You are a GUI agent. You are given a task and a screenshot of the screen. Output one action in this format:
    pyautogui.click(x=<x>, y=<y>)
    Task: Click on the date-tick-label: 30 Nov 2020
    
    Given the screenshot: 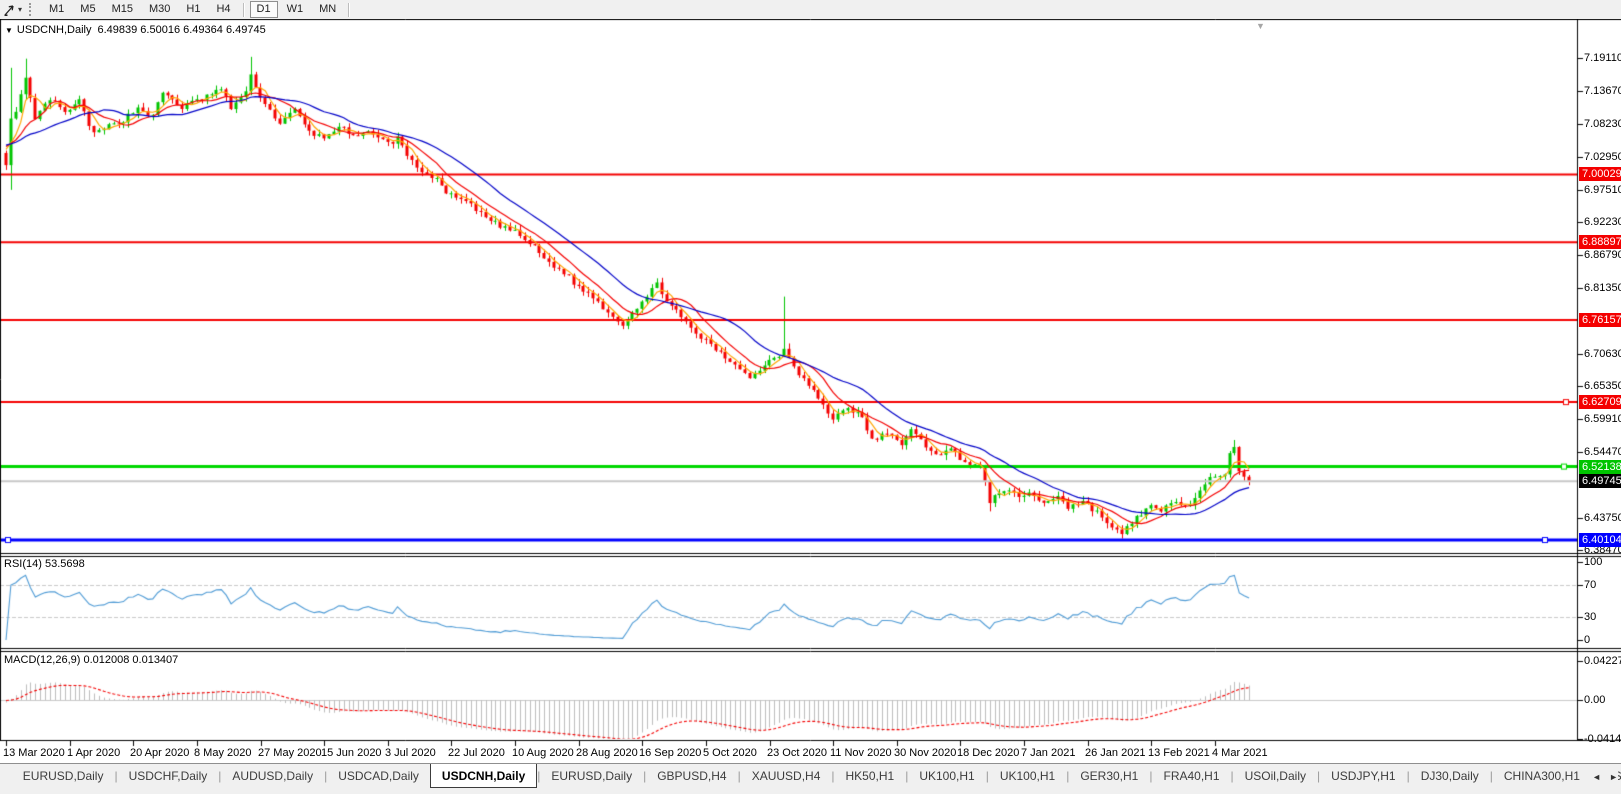 What is the action you would take?
    pyautogui.click(x=925, y=753)
    